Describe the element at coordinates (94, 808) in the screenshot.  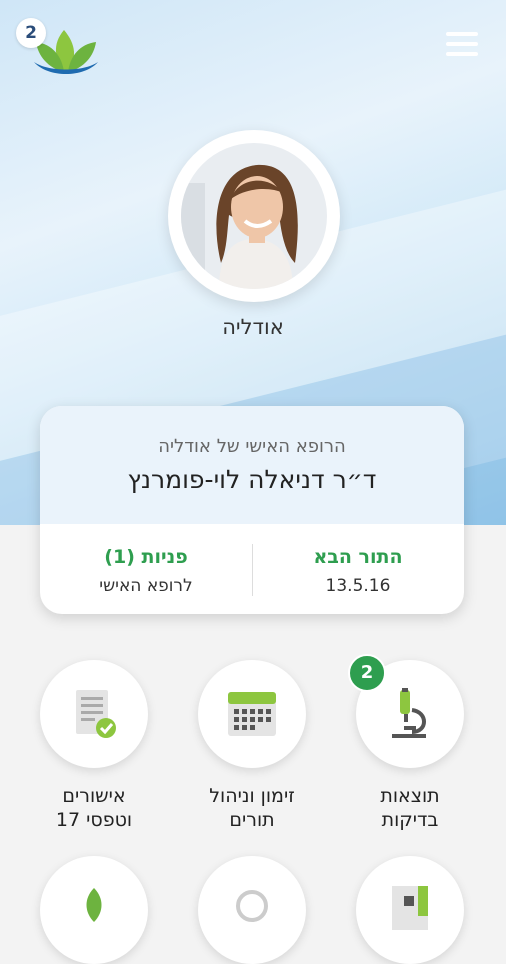
I see `approvals-forms-label: אישורים וטפסי 17` at that location.